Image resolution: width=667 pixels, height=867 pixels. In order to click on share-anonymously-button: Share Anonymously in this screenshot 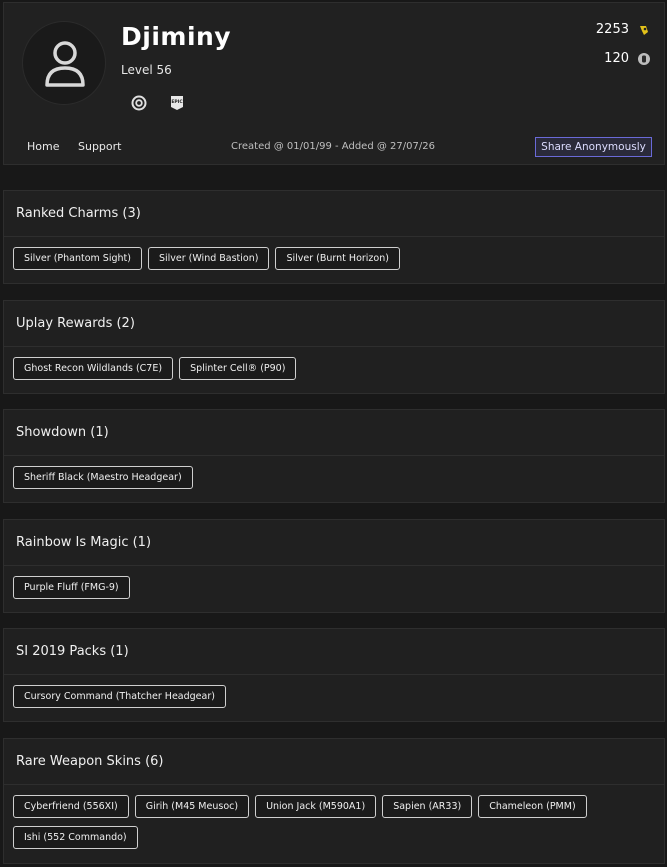, I will do `click(593, 147)`.